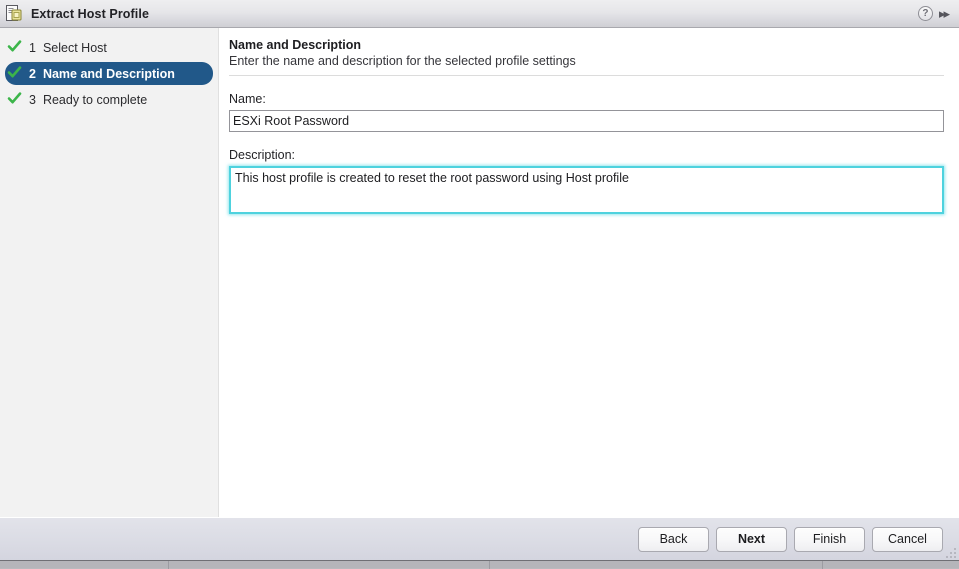  I want to click on resize-grip, so click(949, 551).